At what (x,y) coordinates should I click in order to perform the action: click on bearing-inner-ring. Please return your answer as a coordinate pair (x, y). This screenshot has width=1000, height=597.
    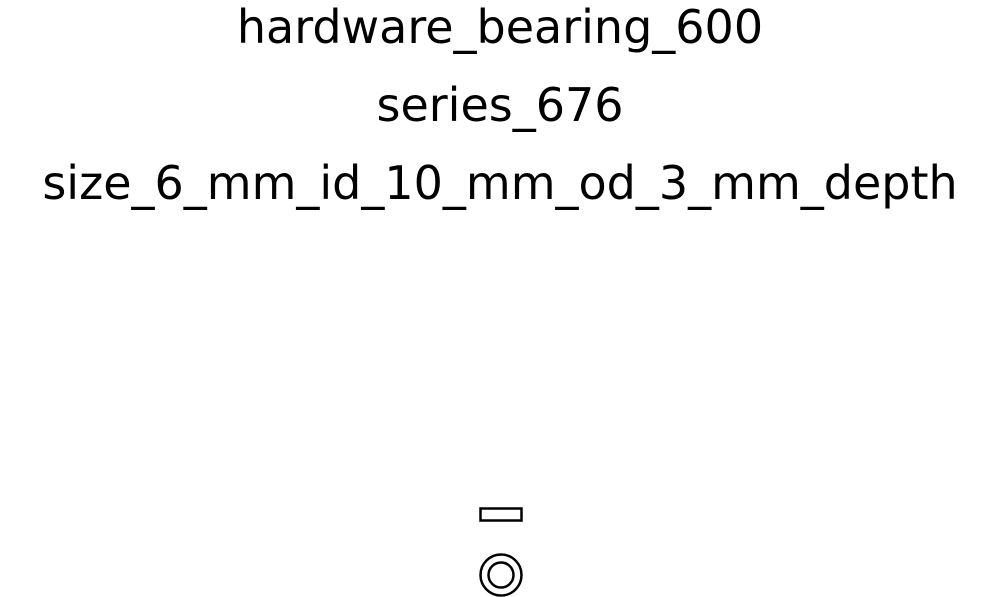
    Looking at the image, I should click on (501, 575).